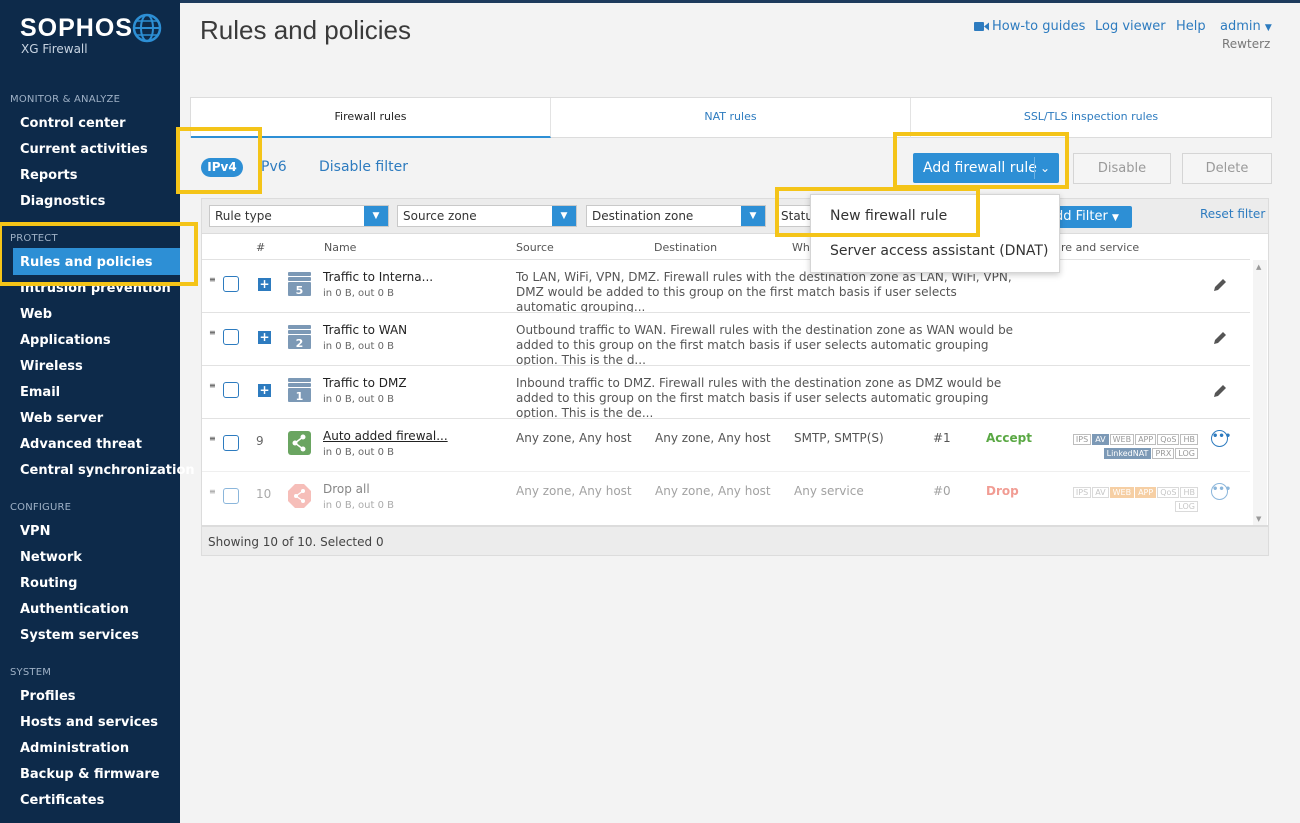  What do you see at coordinates (1034, 168) in the screenshot?
I see `button-separator` at bounding box center [1034, 168].